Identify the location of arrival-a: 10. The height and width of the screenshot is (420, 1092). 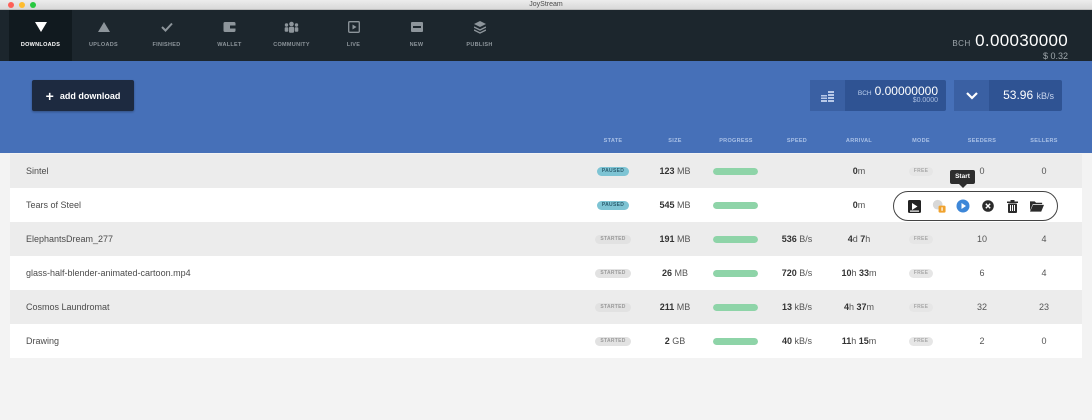
(846, 273).